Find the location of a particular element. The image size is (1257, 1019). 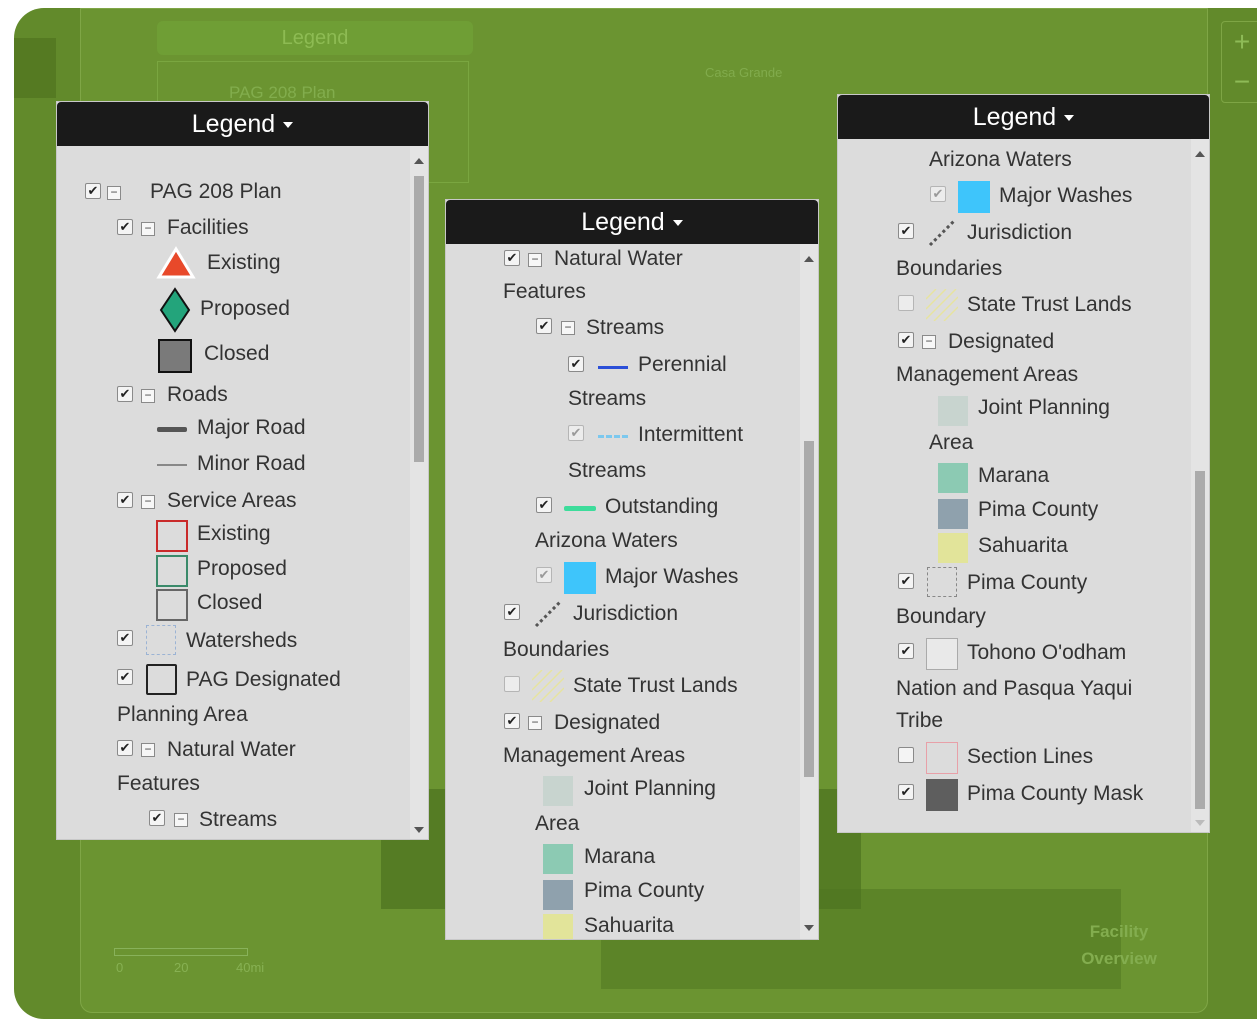

legend-item-label: Major Washes is located at coordinates (1066, 195).